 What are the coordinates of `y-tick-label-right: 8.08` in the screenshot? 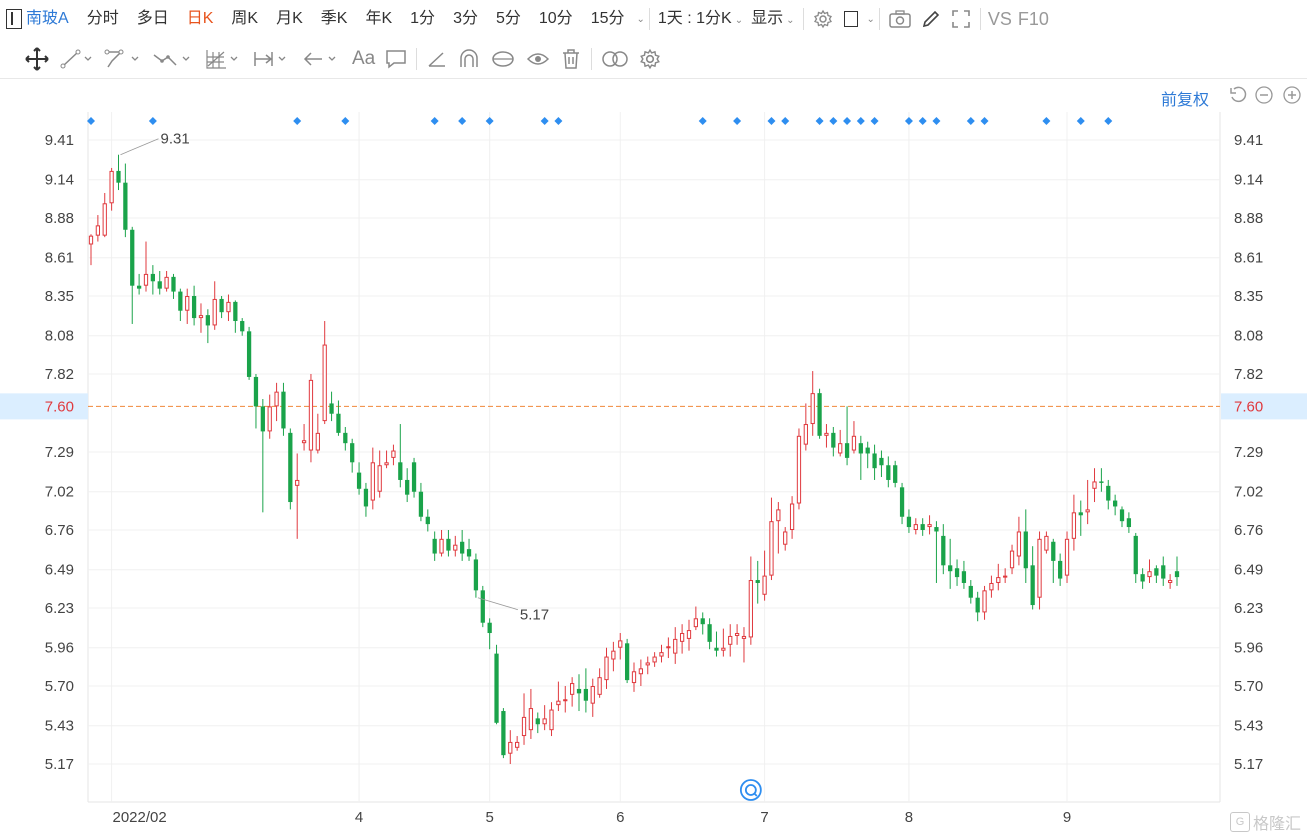 It's located at (1248, 336).